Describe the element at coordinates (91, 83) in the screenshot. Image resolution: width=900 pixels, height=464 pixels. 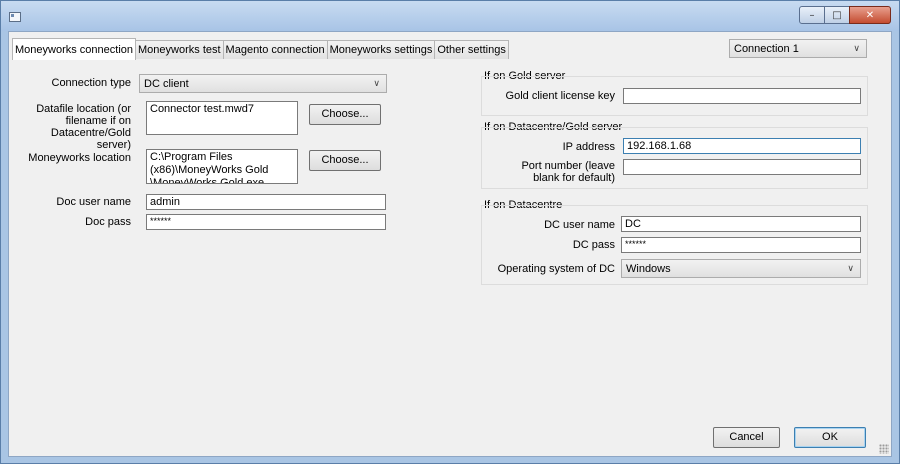
I see `connection-type-label: Connection type` at that location.